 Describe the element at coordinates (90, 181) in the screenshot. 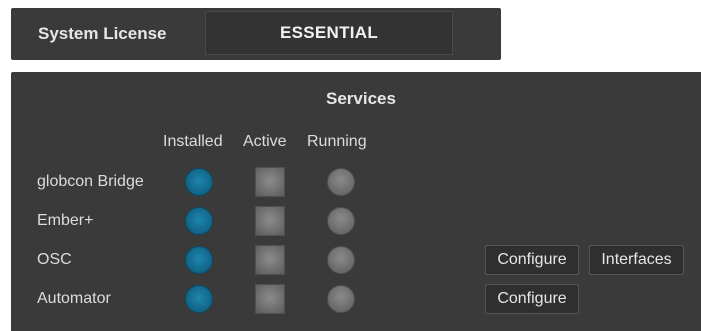

I see `service-name: globcon Bridge` at that location.